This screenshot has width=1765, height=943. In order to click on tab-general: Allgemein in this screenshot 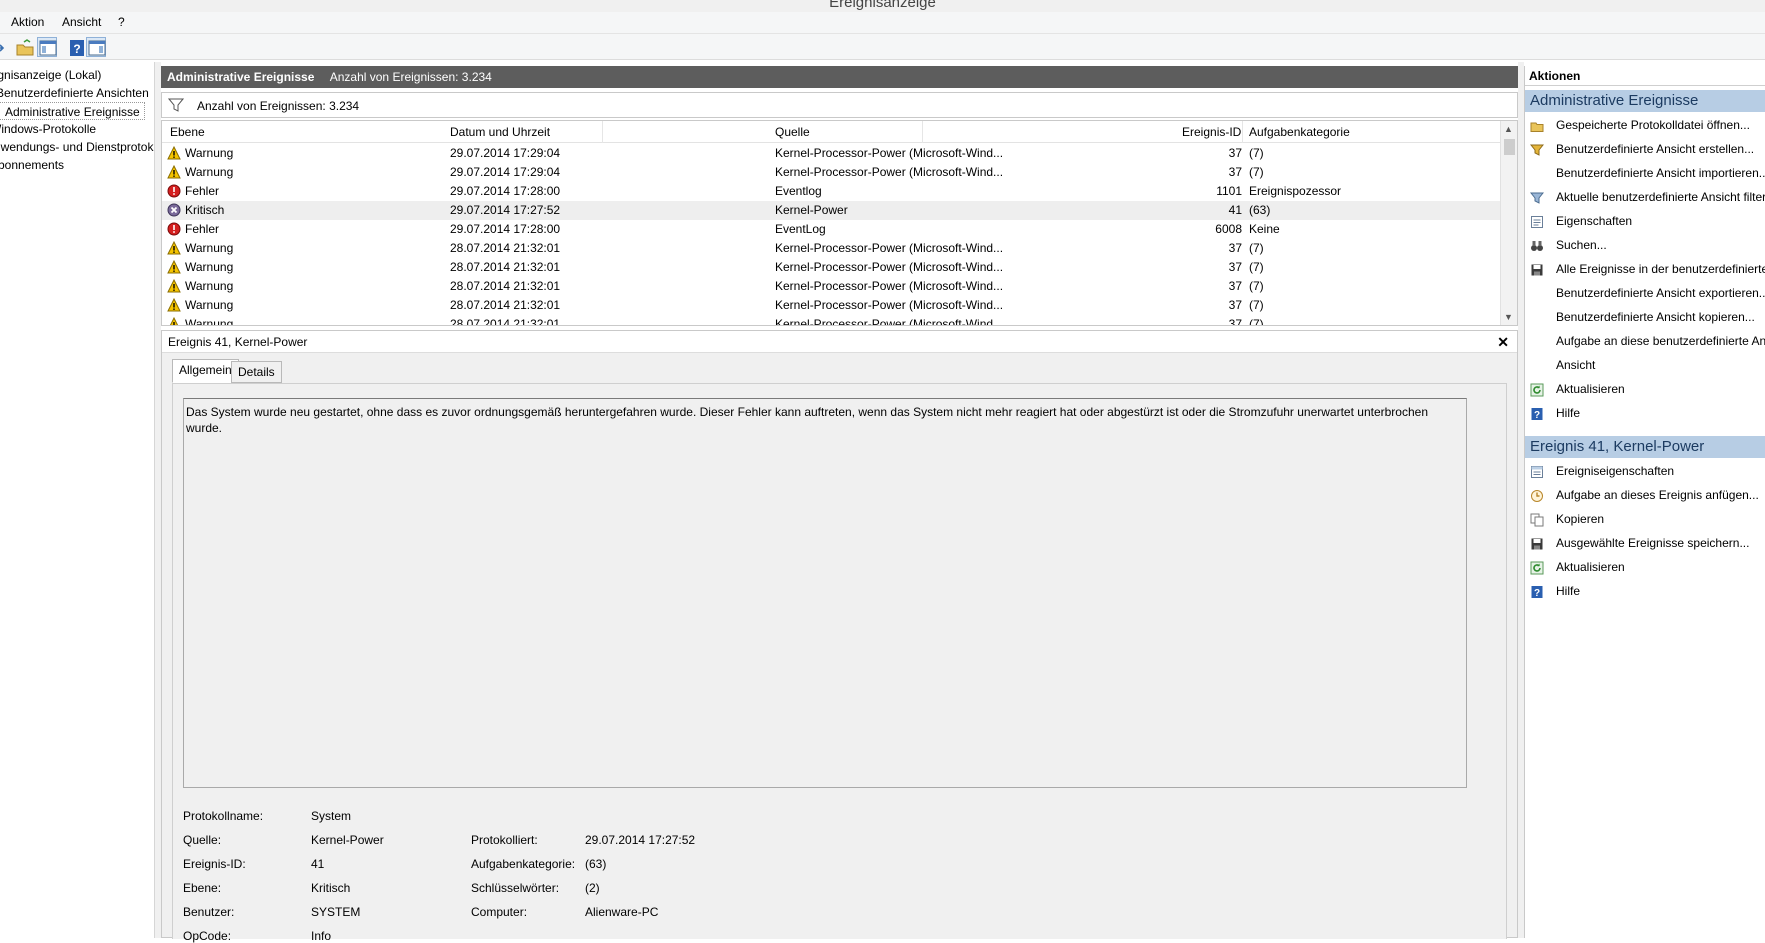, I will do `click(205, 371)`.